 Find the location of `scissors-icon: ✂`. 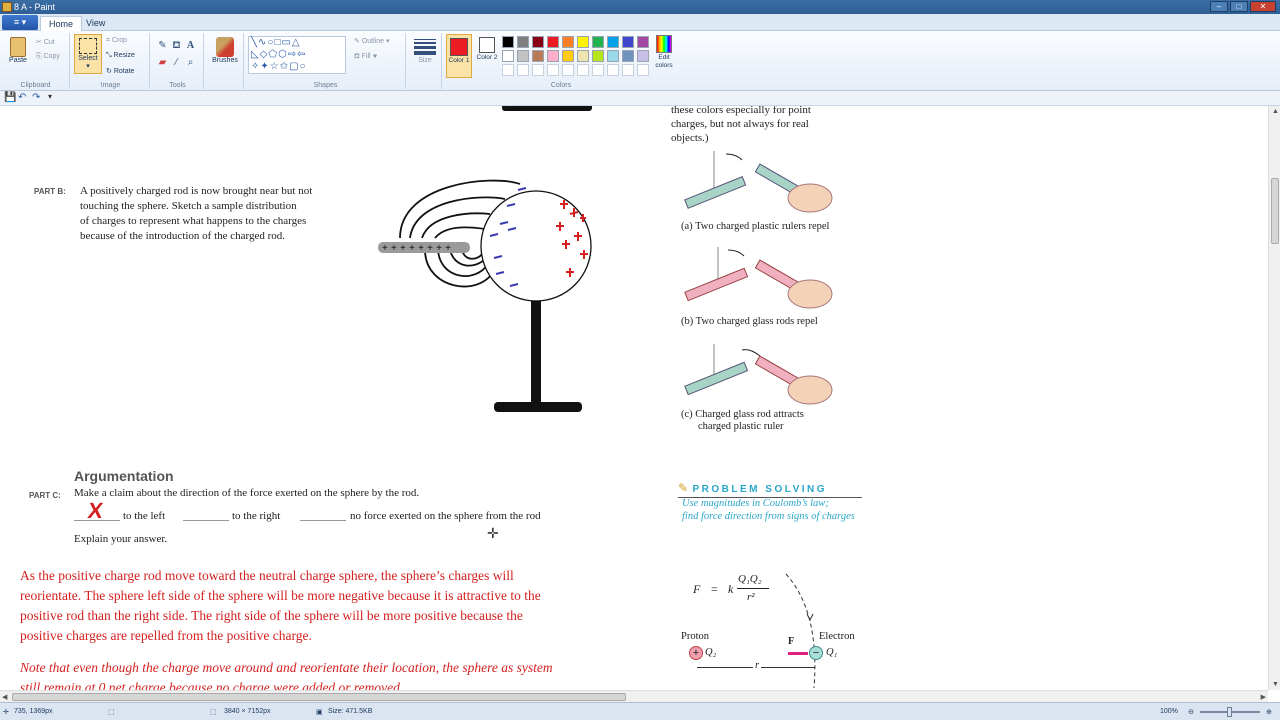

scissors-icon: ✂ is located at coordinates (40, 42).